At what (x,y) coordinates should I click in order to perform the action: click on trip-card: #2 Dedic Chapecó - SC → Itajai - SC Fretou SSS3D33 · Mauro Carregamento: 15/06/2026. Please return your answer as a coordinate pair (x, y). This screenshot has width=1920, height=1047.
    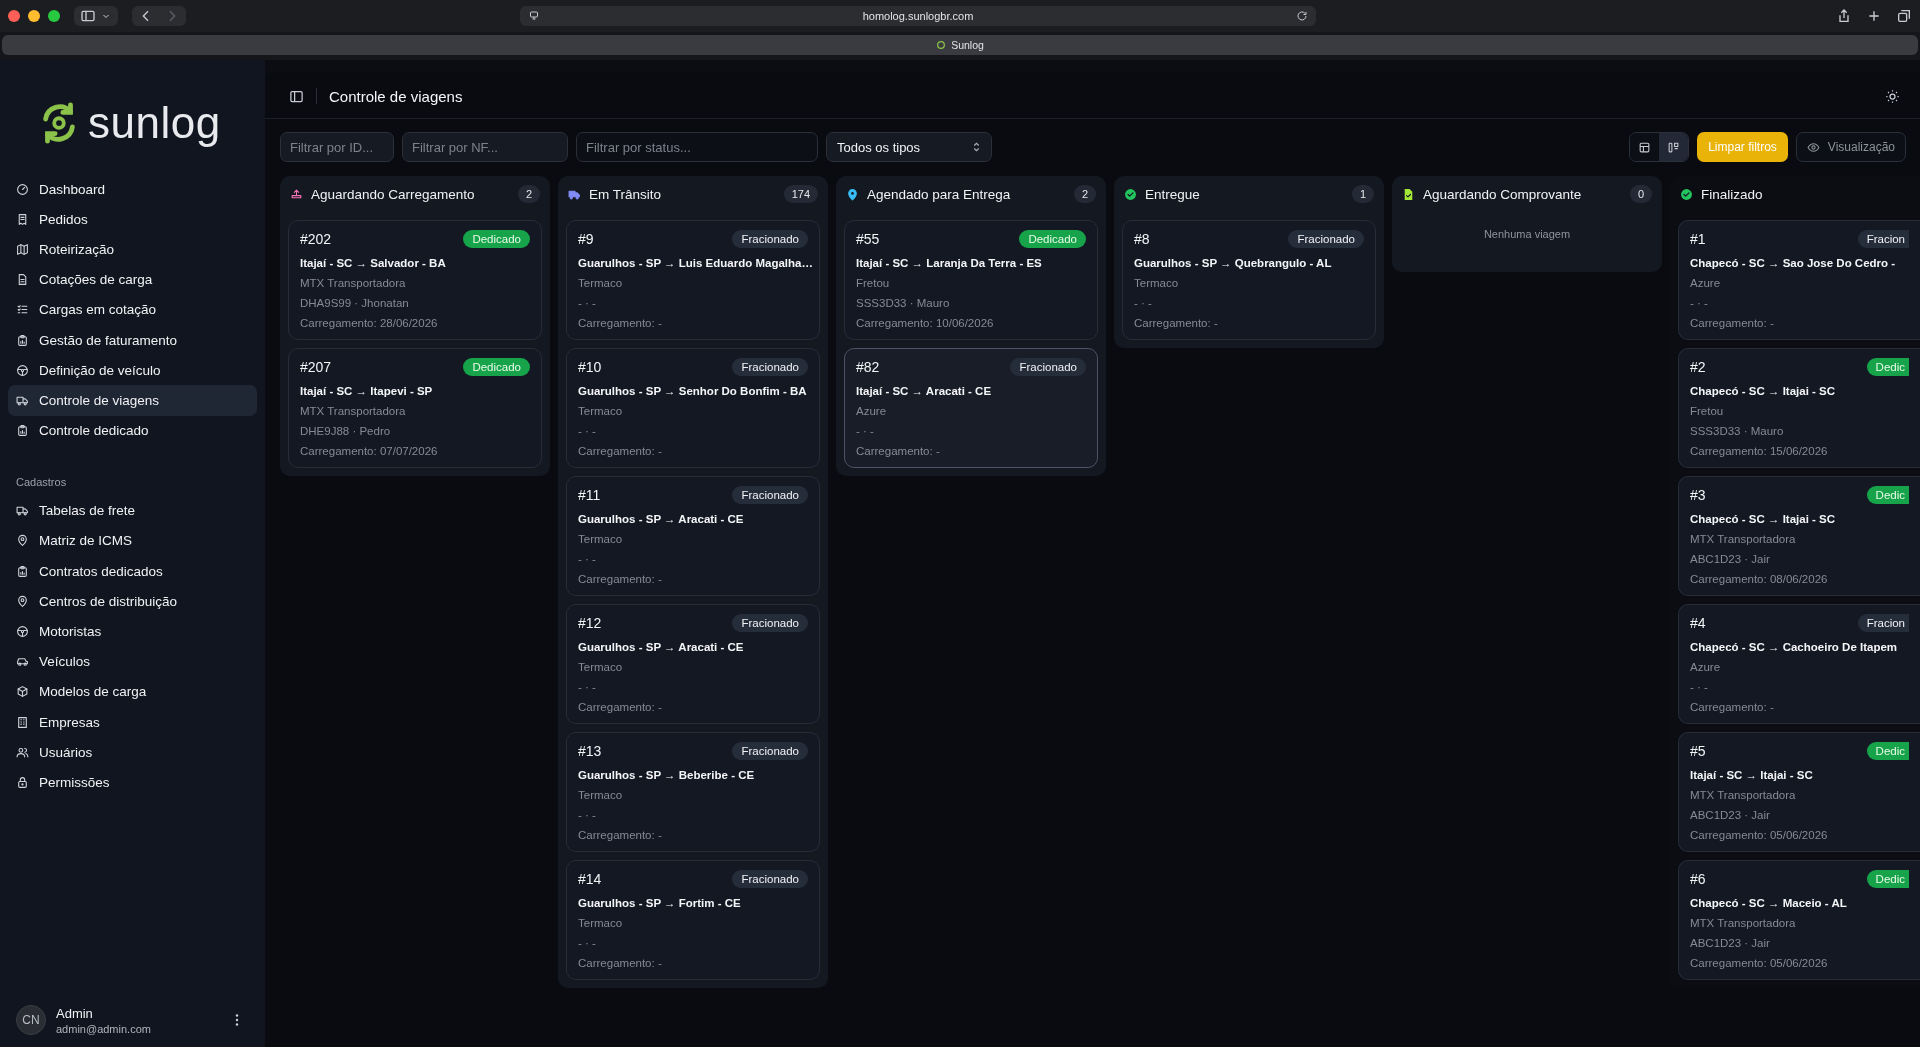
    Looking at the image, I should click on (1799, 408).